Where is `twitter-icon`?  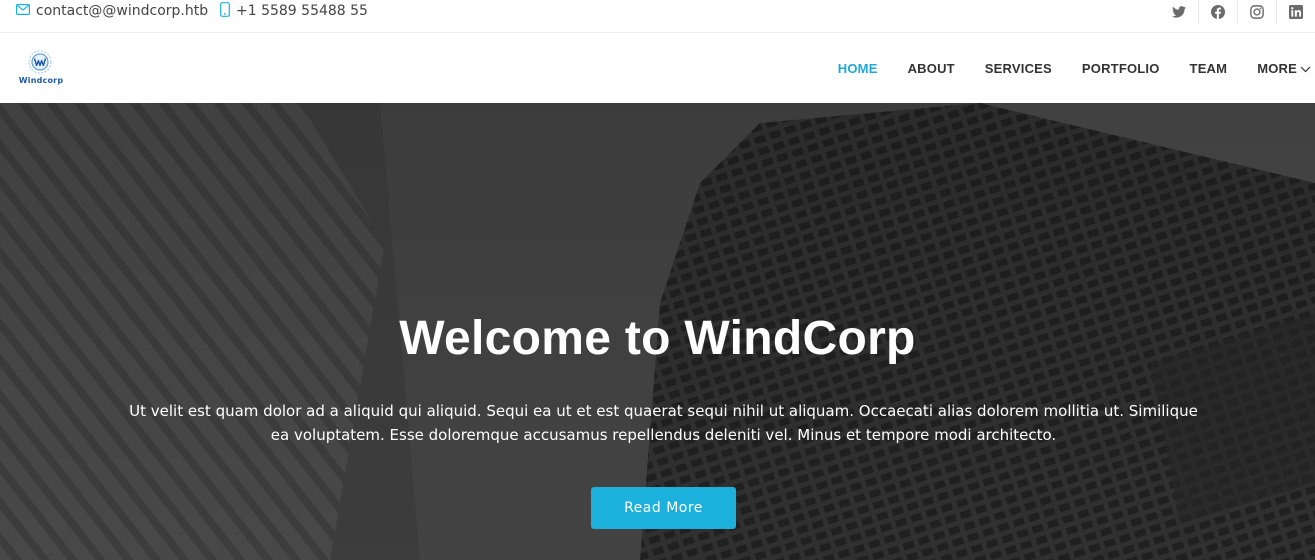 twitter-icon is located at coordinates (1178, 12).